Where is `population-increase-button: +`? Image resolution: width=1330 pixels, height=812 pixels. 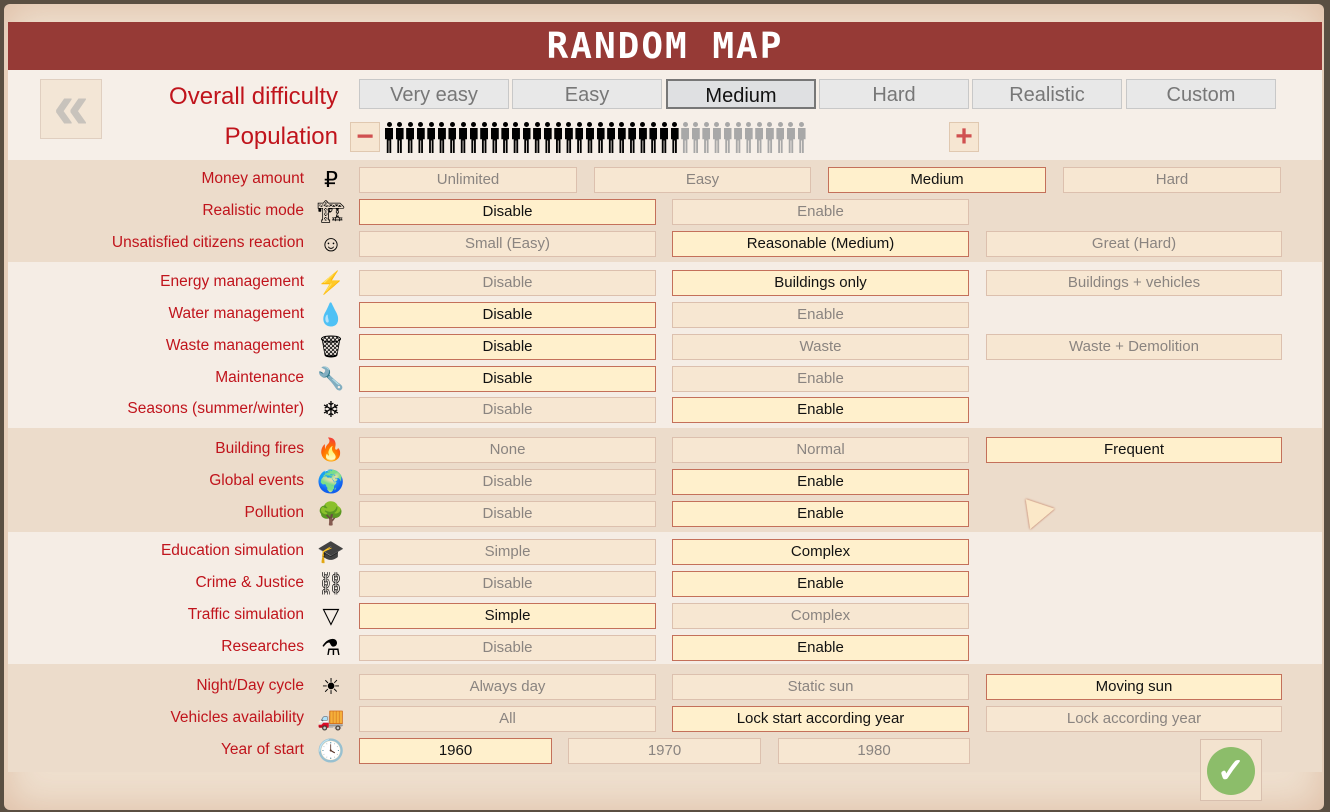 population-increase-button: + is located at coordinates (964, 137).